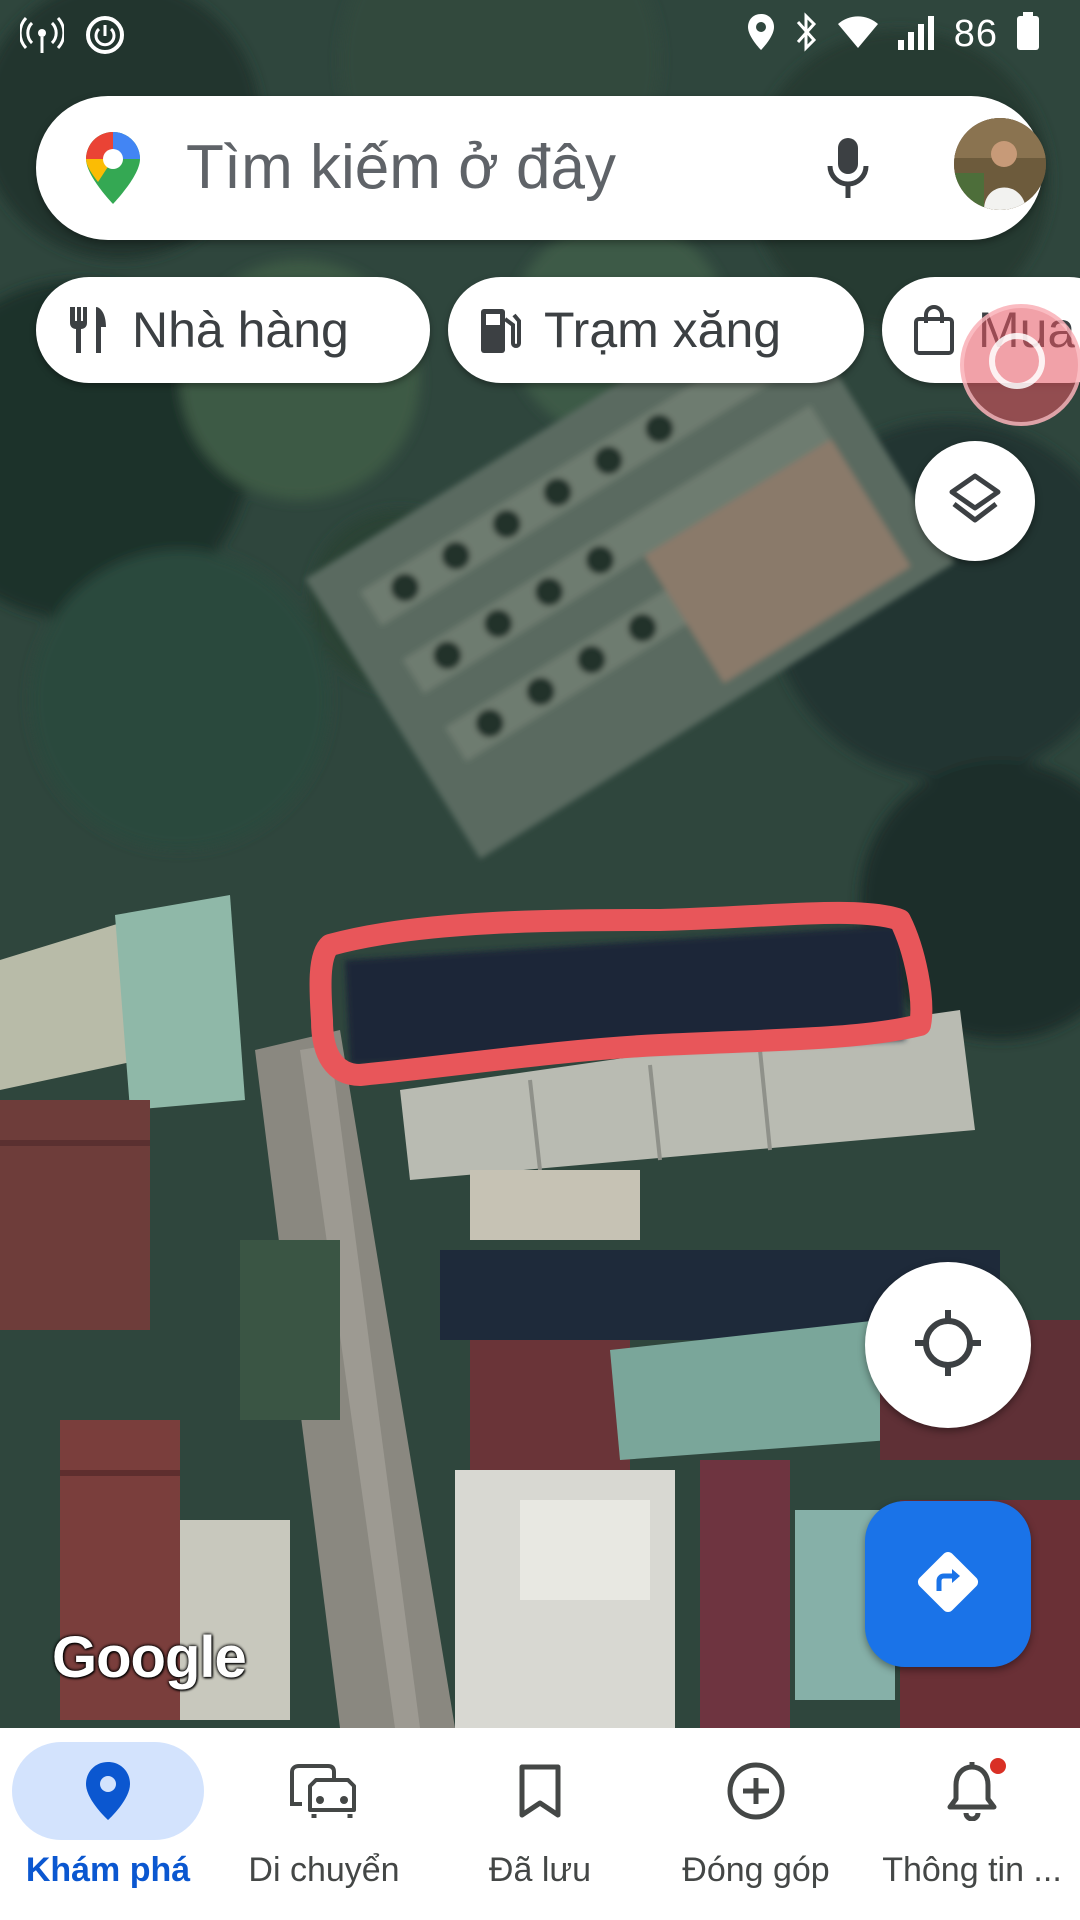 The height and width of the screenshot is (1920, 1080). I want to click on chip-gas-stations: Trạm xăng, so click(656, 330).